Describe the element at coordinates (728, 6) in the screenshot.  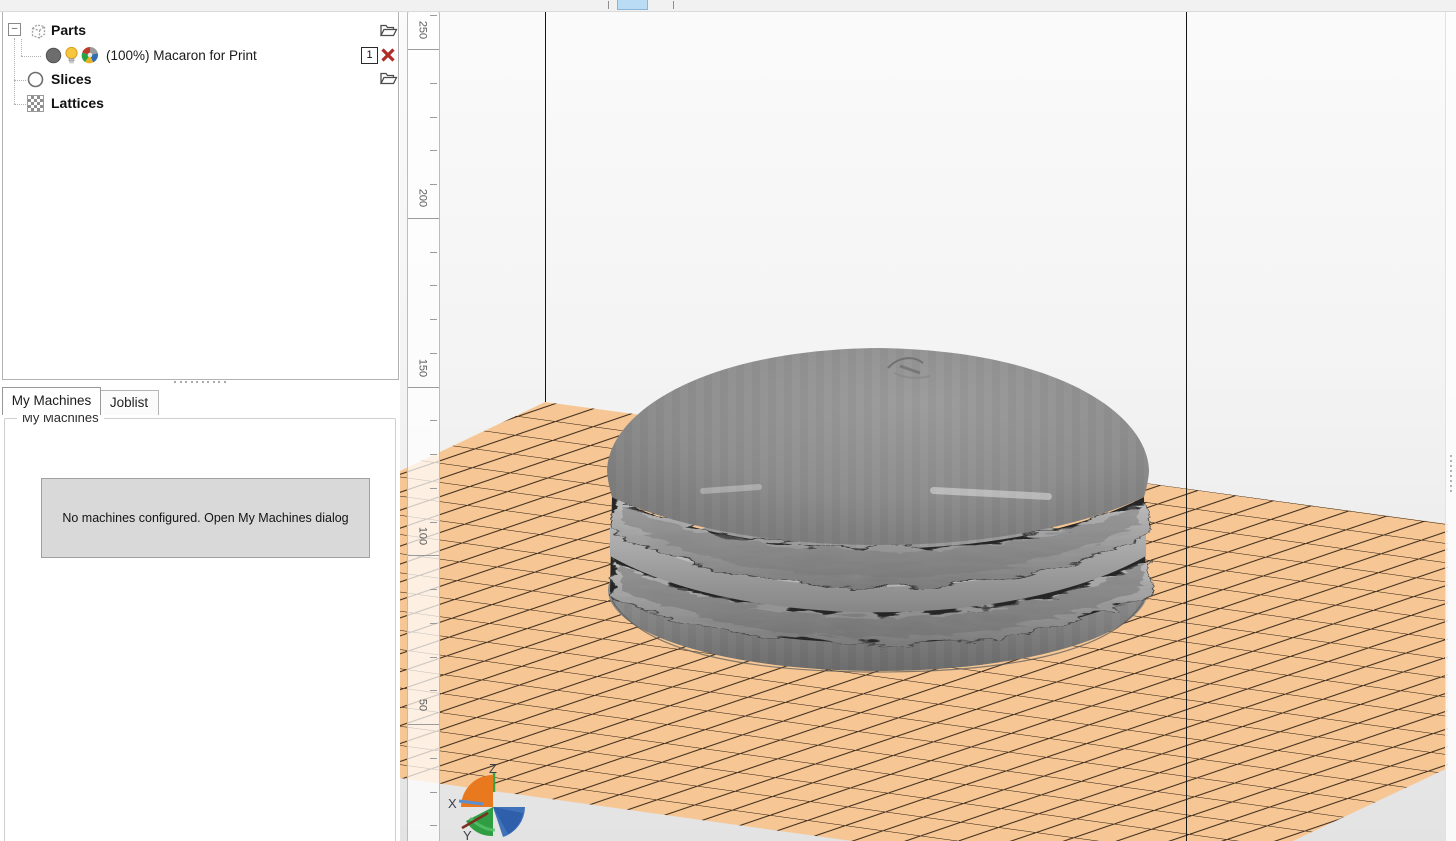
I see `top-toolbar-strip` at that location.